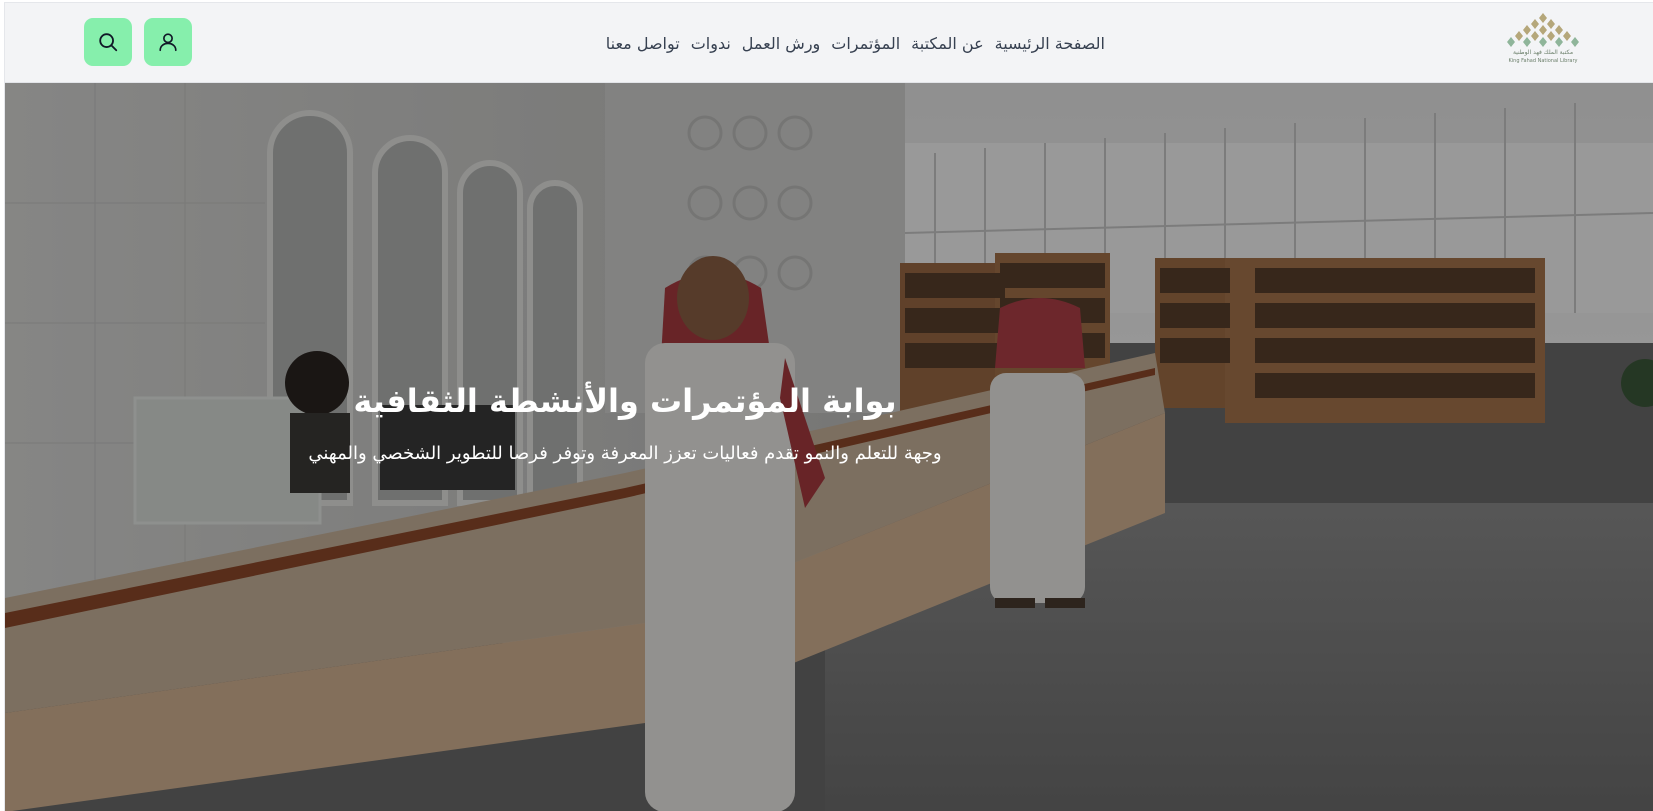 The width and height of the screenshot is (1653, 811). Describe the element at coordinates (781, 43) in the screenshot. I see `nav-link-workshops: ورش العمل` at that location.